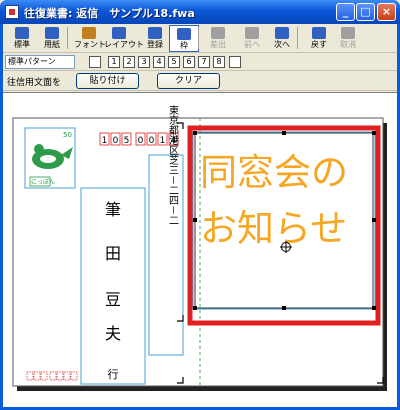 This screenshot has width=400, height=410. I want to click on toolbar-button-layout: レイアウト, so click(124, 38).